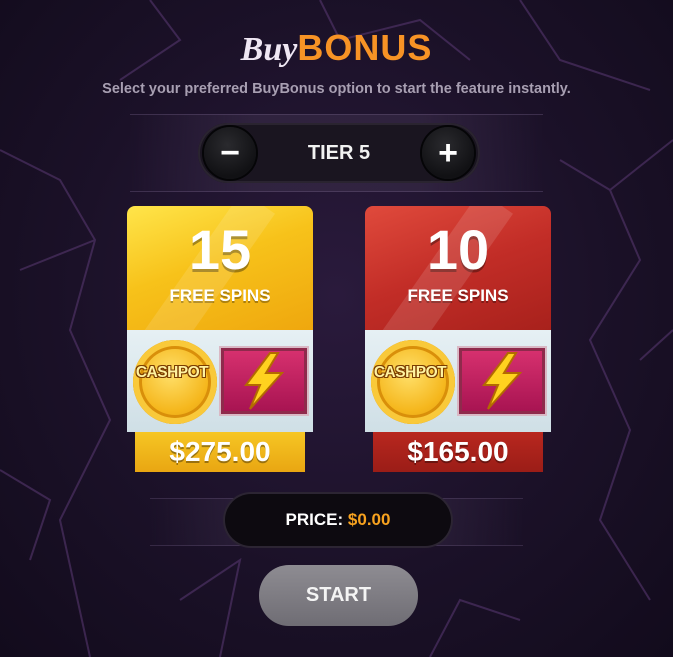  I want to click on card-header: 10 FREE SPINS, so click(458, 268).